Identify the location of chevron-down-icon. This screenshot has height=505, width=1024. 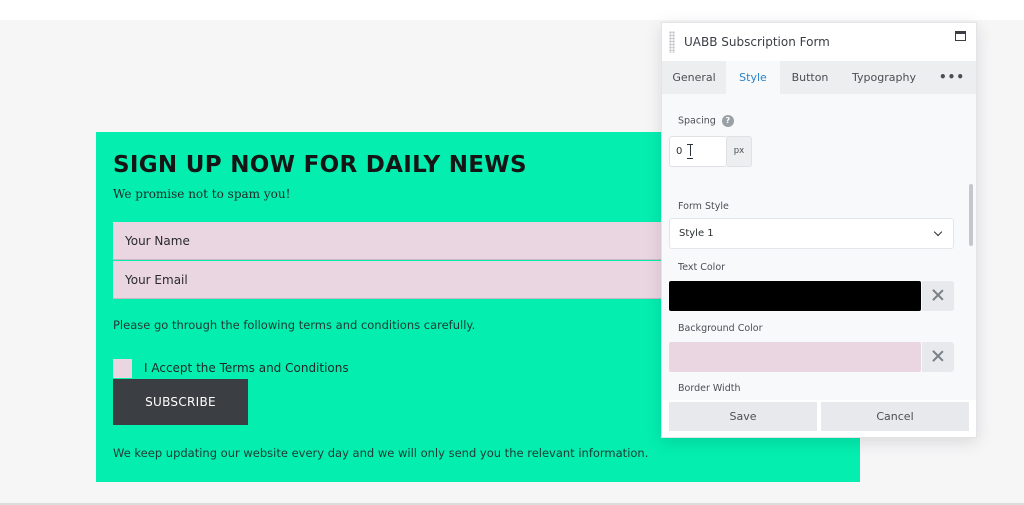
(938, 232).